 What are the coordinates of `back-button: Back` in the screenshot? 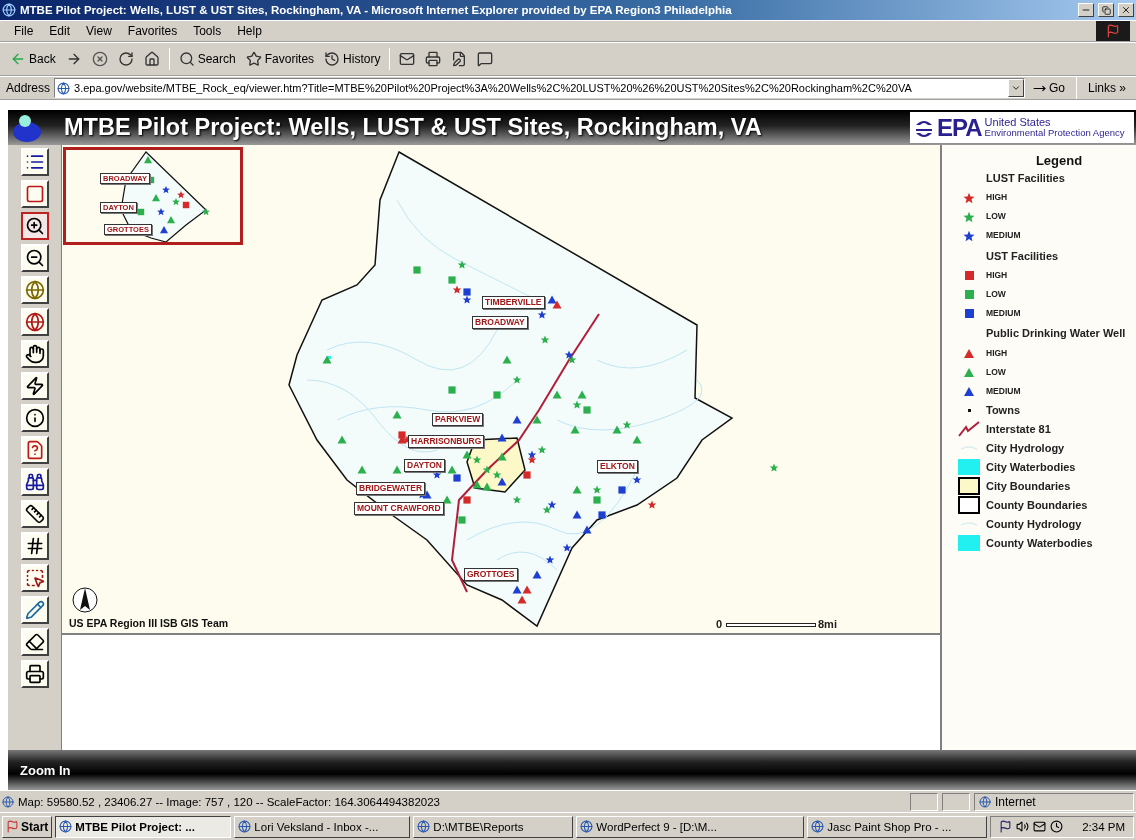 It's located at (33, 59).